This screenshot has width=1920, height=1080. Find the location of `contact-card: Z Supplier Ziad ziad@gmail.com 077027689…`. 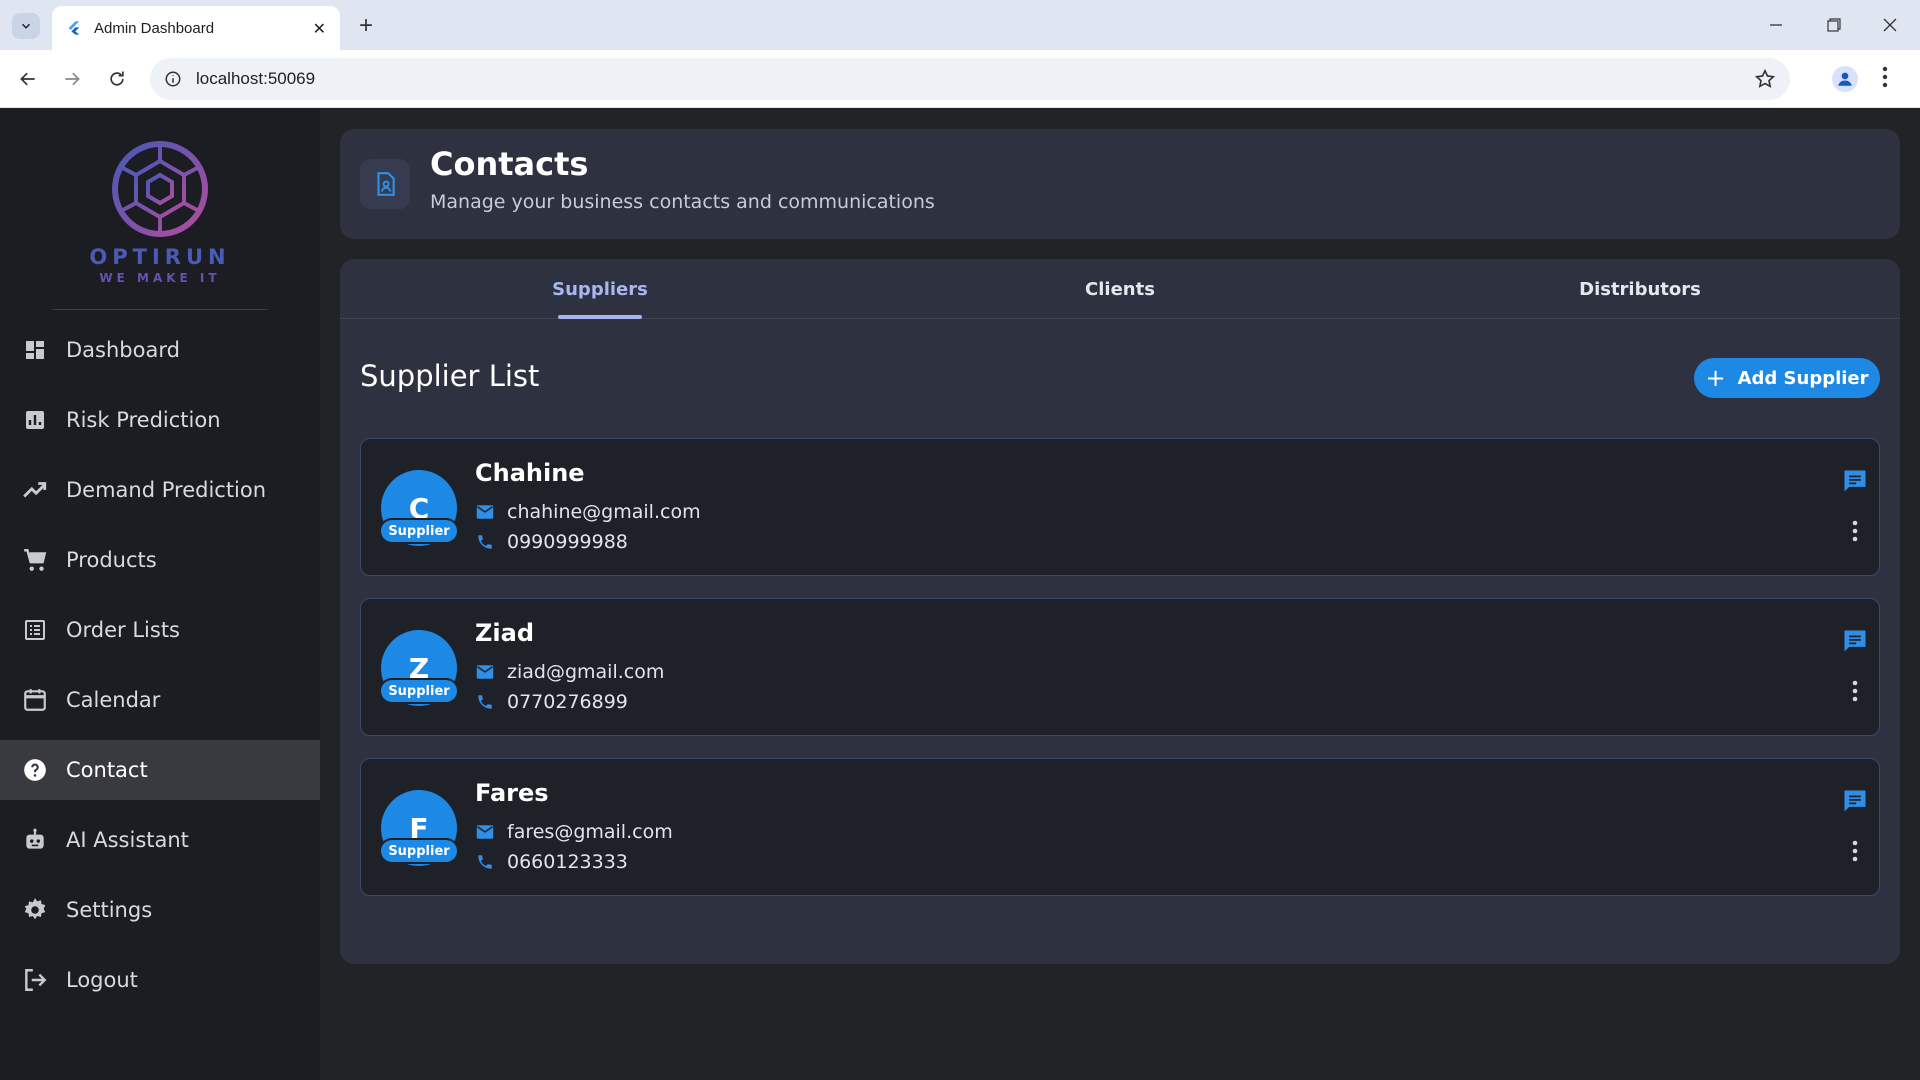

contact-card: Z Supplier Ziad ziad@gmail.com 077027689… is located at coordinates (1120, 667).